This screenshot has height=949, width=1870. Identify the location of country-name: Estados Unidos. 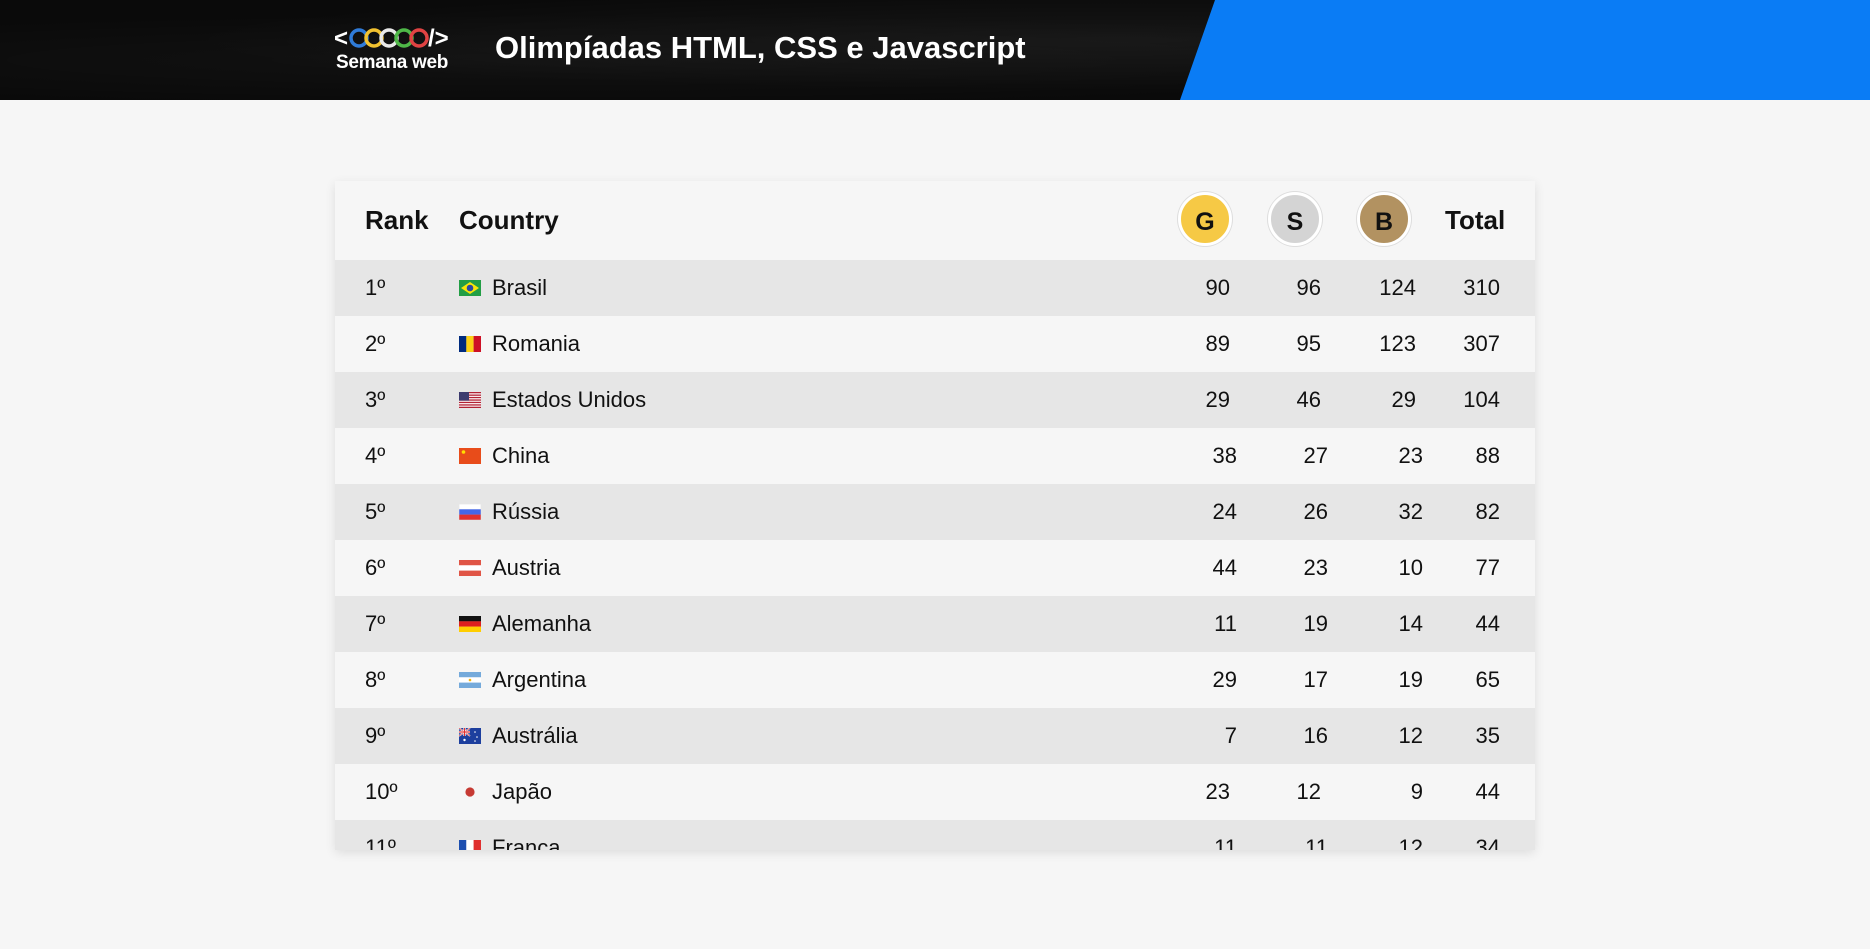
(569, 399).